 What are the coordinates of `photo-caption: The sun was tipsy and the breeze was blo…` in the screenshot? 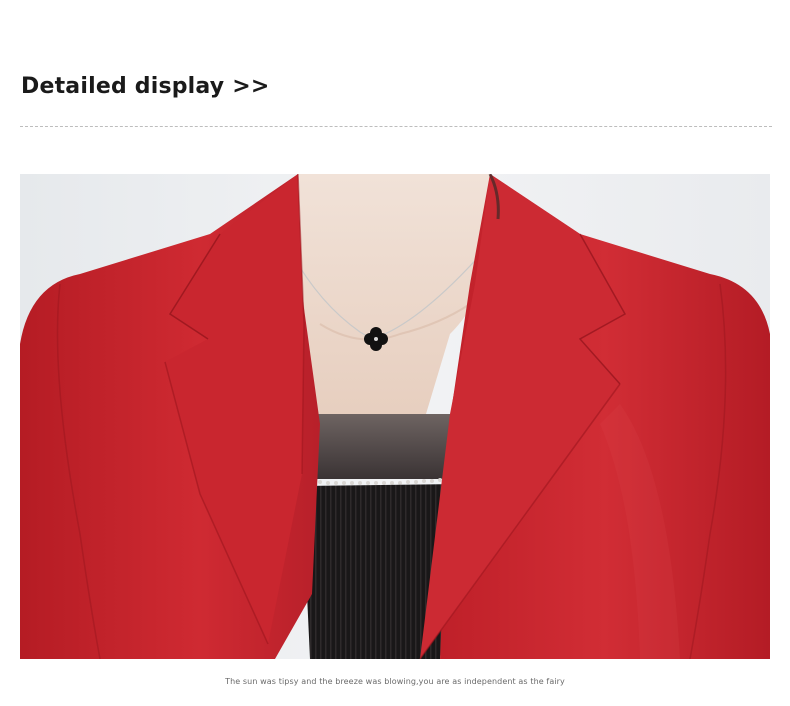 It's located at (395, 681).